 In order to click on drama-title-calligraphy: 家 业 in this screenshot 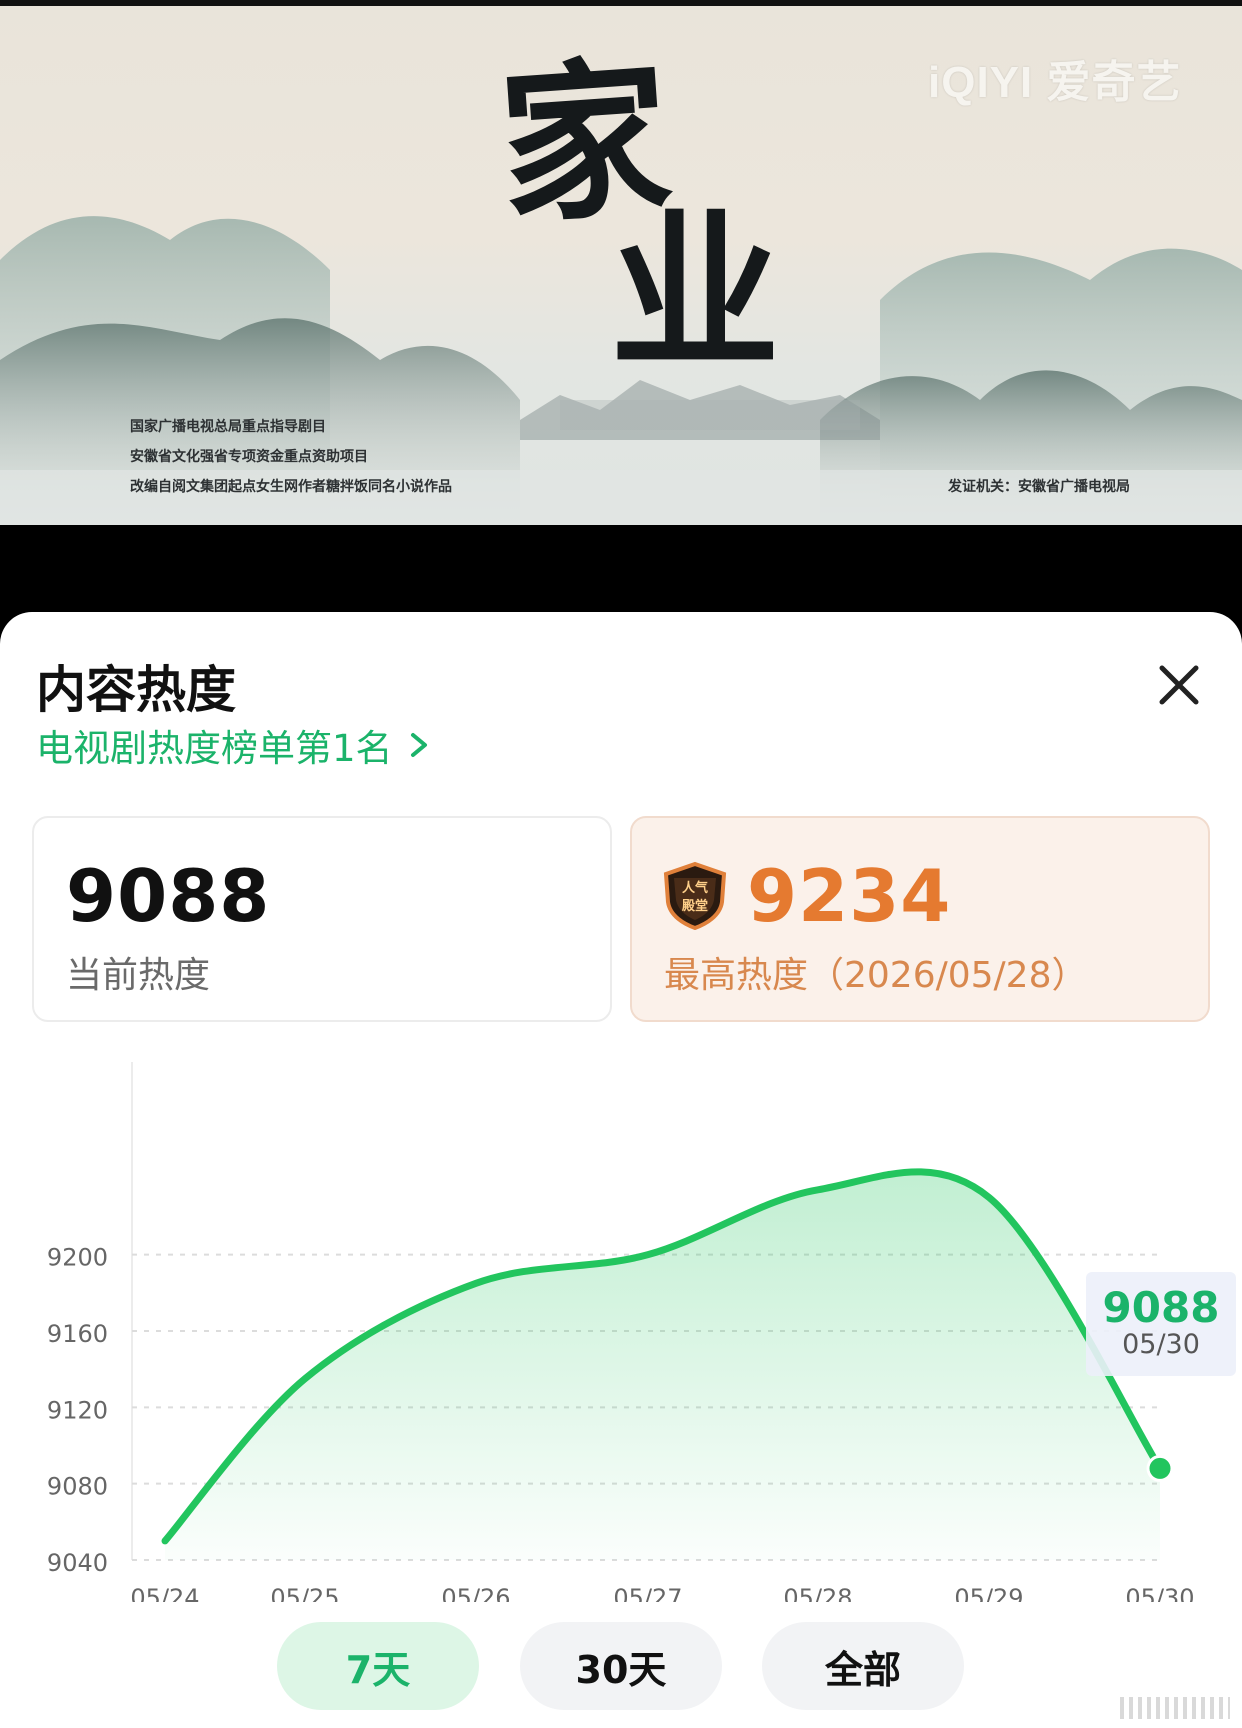, I will do `click(645, 207)`.